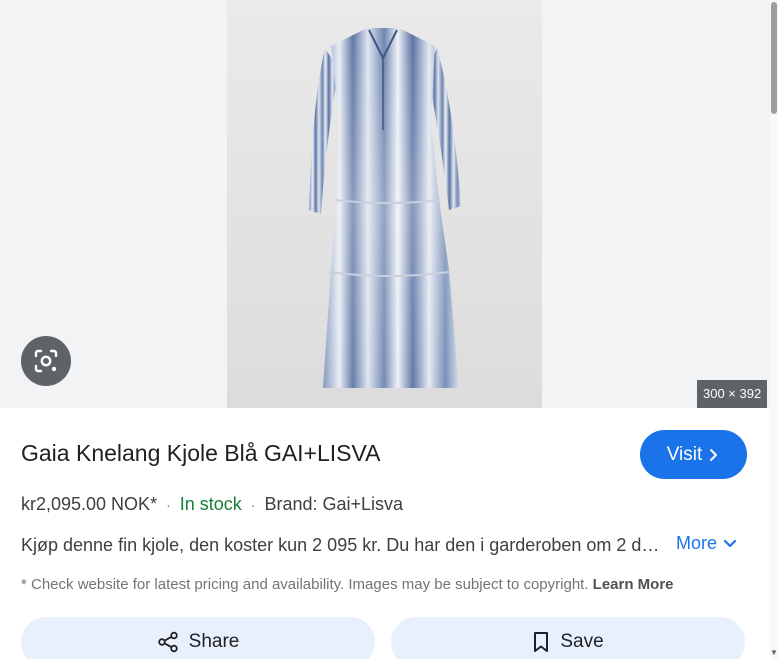  What do you see at coordinates (201, 453) in the screenshot?
I see `product-title: Gaia Knelang Kjole Blå GAI+LISVA` at bounding box center [201, 453].